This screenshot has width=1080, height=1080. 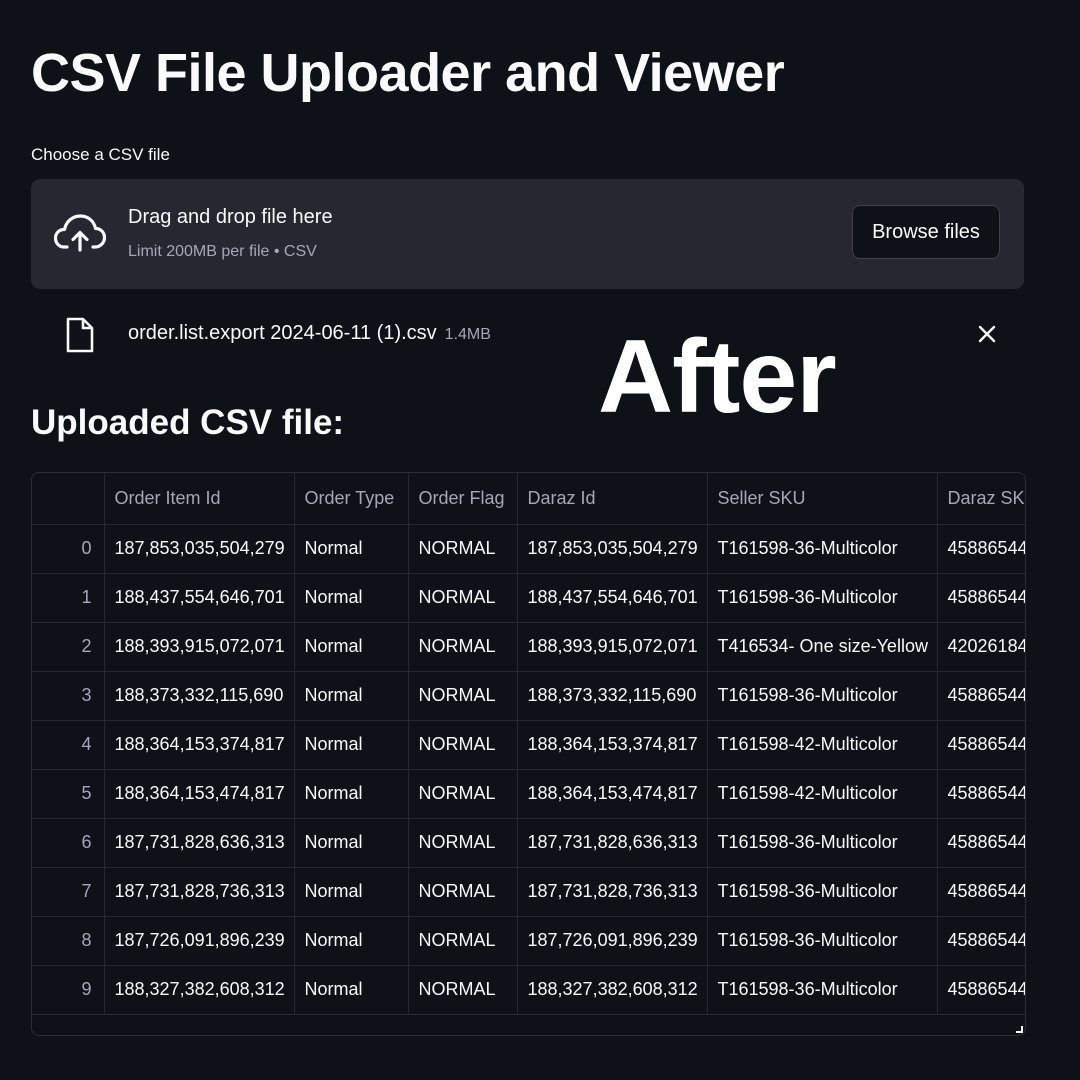 I want to click on upload-limit-text: Limit 200MB per file • CSV, so click(x=222, y=251).